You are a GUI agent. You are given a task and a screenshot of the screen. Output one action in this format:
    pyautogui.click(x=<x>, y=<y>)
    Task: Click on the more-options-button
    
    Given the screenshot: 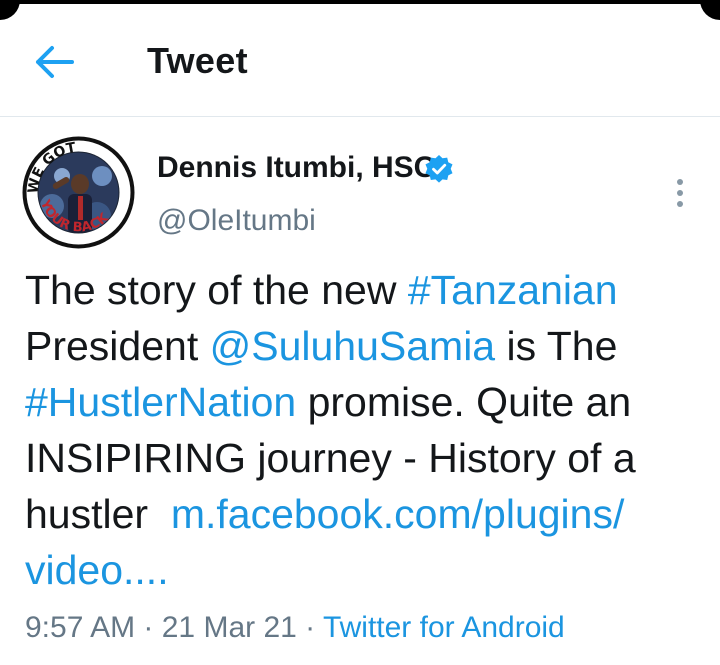 What is the action you would take?
    pyautogui.click(x=680, y=194)
    